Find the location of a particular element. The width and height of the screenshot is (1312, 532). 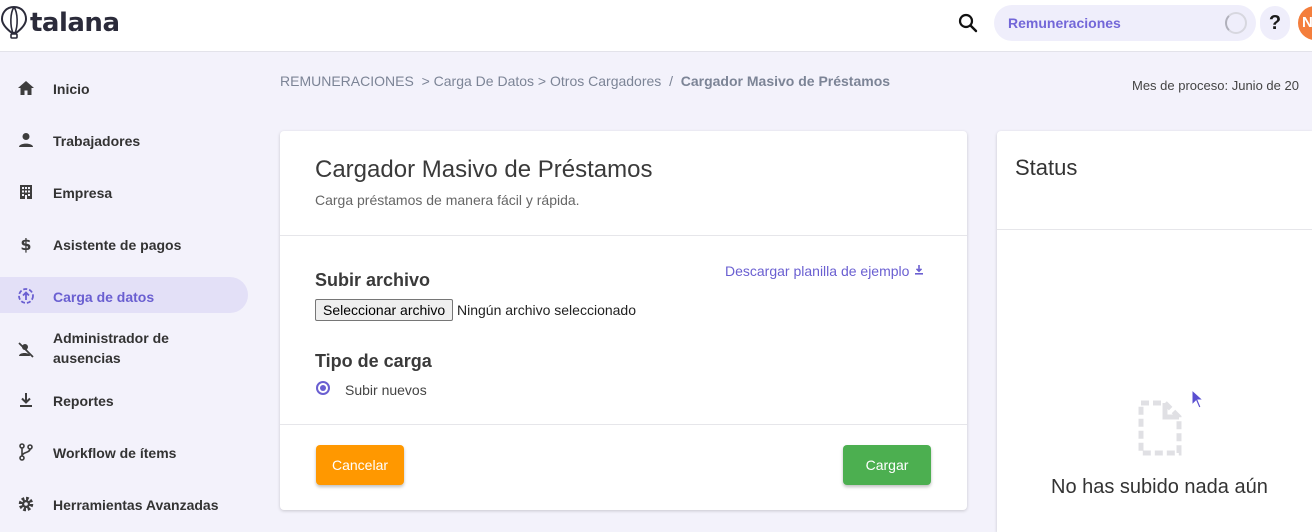

dollar-icon: $ is located at coordinates (25, 244).